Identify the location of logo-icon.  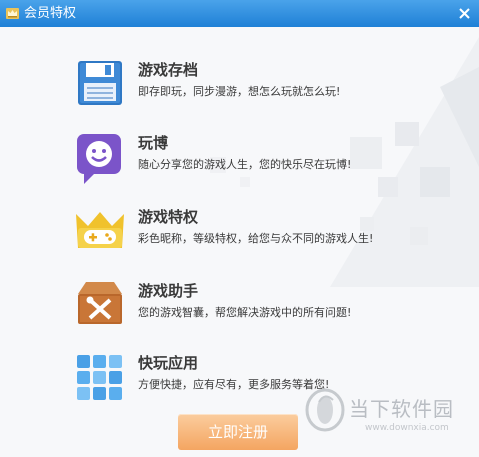
(325, 410).